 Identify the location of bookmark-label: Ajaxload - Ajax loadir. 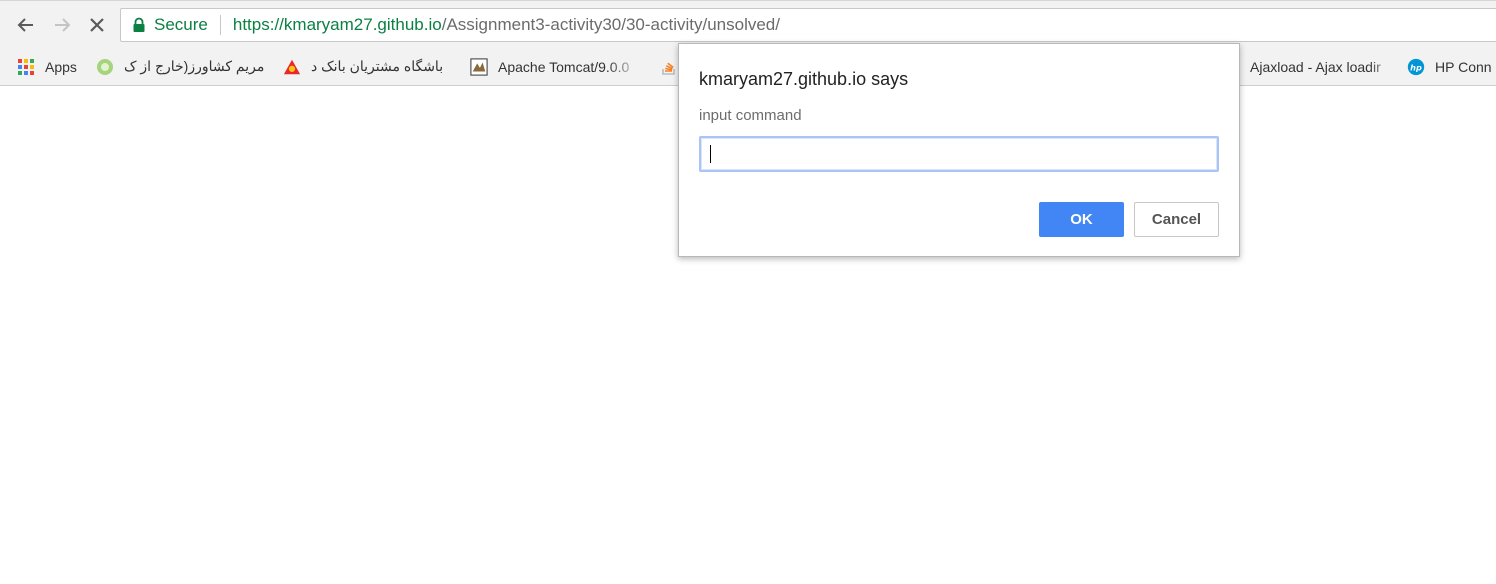
(1315, 66).